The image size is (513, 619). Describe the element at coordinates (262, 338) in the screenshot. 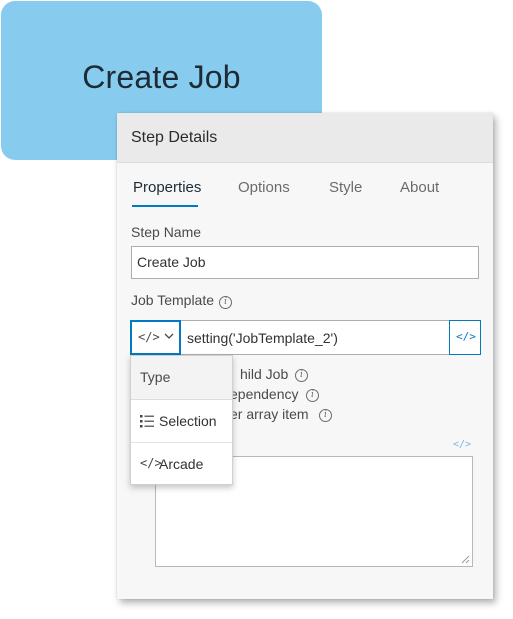

I see `expression-value: setting('JobTemplate_2')` at that location.